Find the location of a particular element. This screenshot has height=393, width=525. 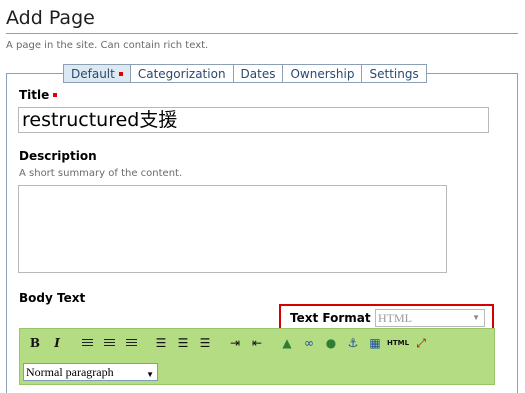

table-icon: ▦ is located at coordinates (375, 343).